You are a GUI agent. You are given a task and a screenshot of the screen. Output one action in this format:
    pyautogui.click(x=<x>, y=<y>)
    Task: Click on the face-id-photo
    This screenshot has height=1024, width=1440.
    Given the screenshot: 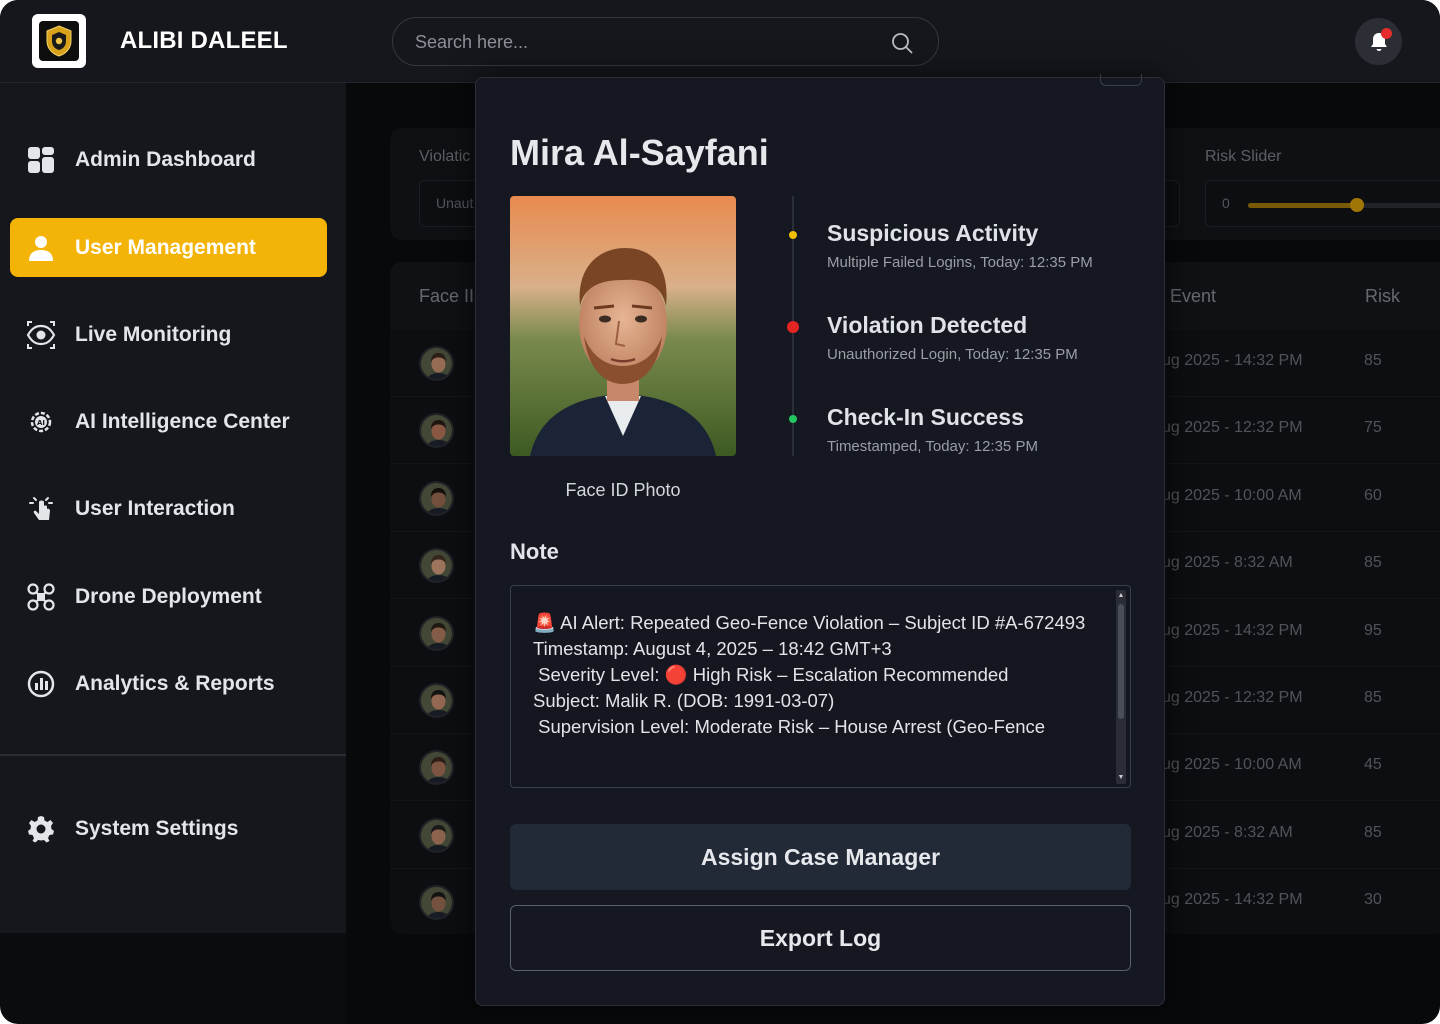 What is the action you would take?
    pyautogui.click(x=623, y=326)
    